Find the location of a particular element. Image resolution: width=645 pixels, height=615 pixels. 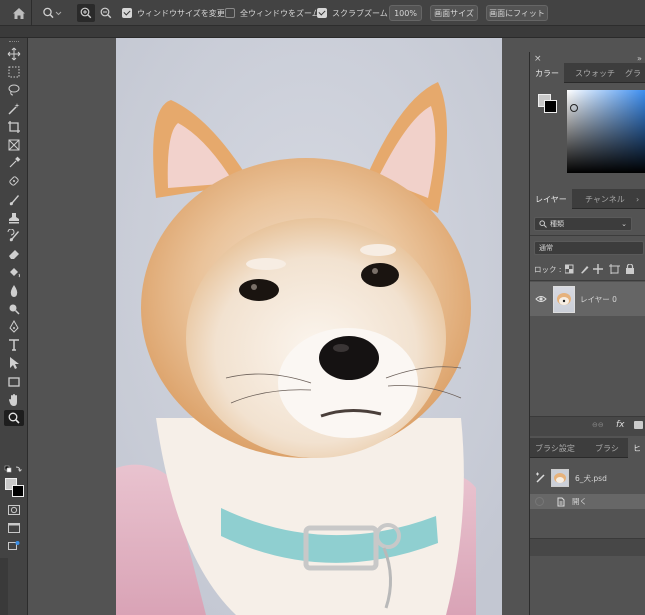

layer-row: レイヤー 0 is located at coordinates (587, 299).